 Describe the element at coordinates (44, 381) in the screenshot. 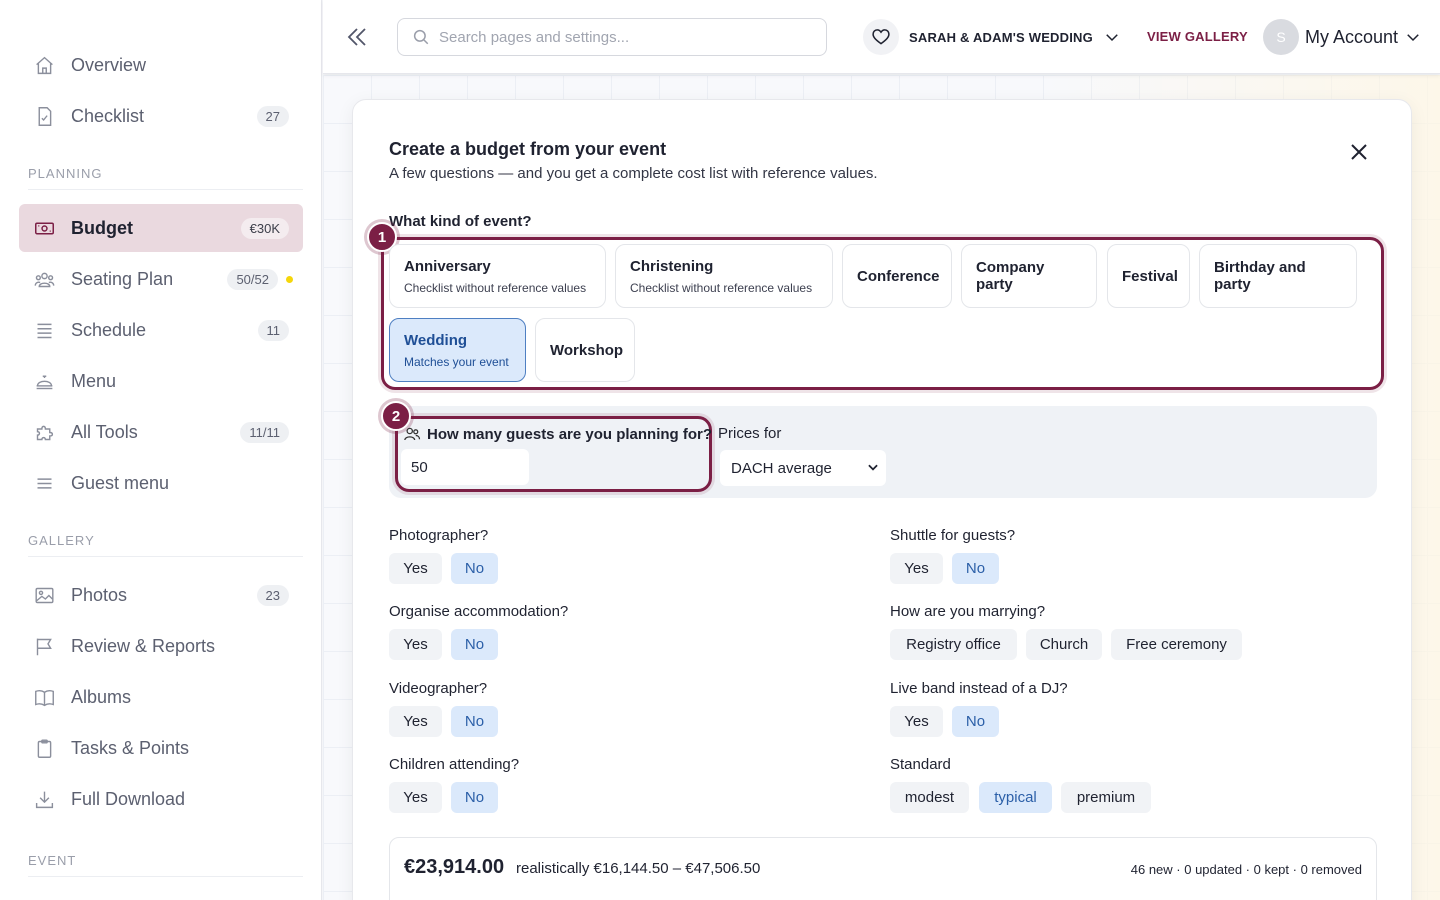

I see `cloche-icon` at that location.